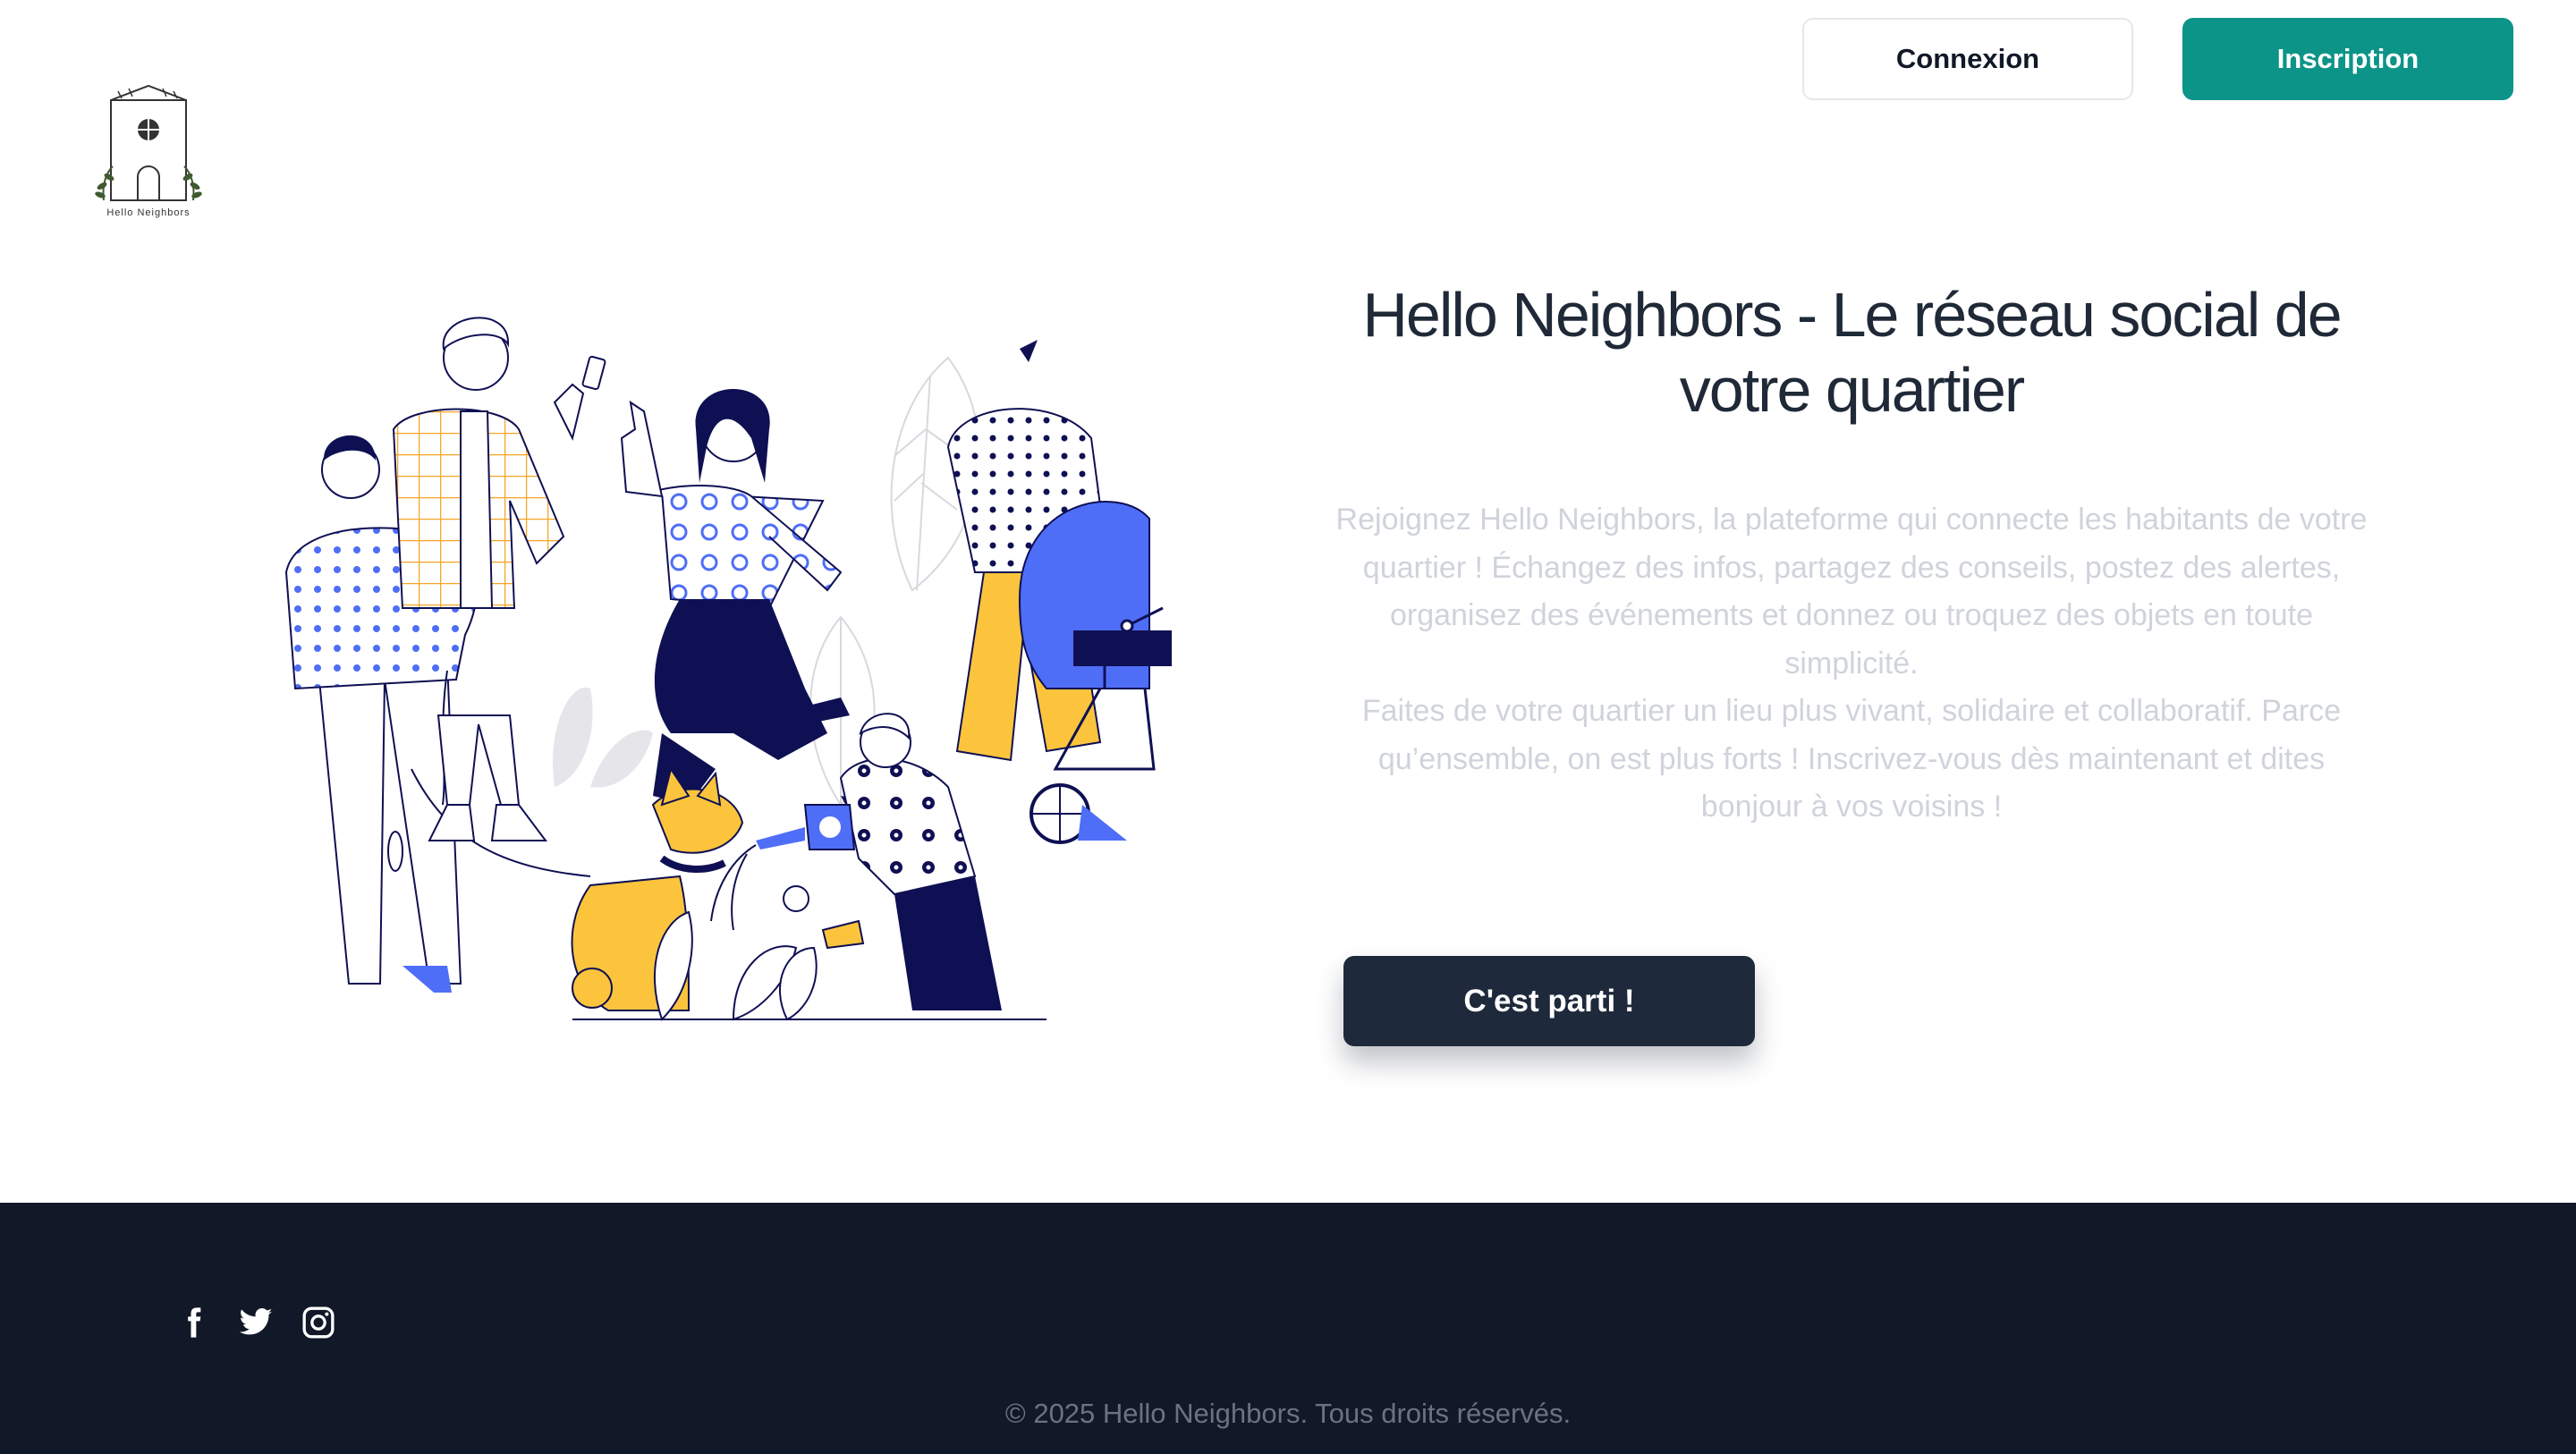 This screenshot has height=1454, width=2576. What do you see at coordinates (1967, 59) in the screenshot?
I see `login-button: Connexion` at bounding box center [1967, 59].